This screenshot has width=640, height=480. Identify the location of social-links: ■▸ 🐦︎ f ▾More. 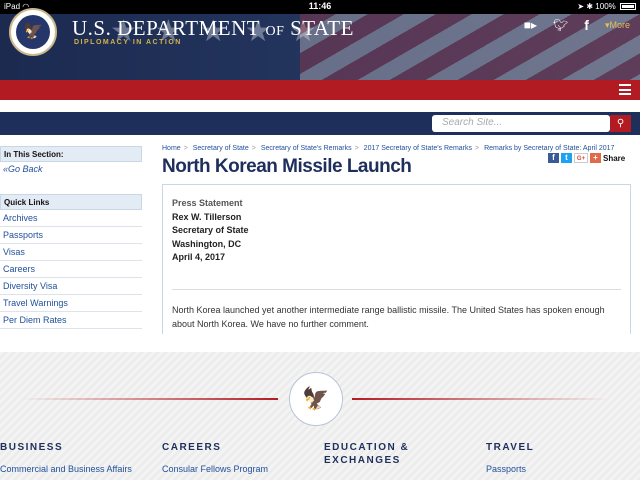
(577, 25).